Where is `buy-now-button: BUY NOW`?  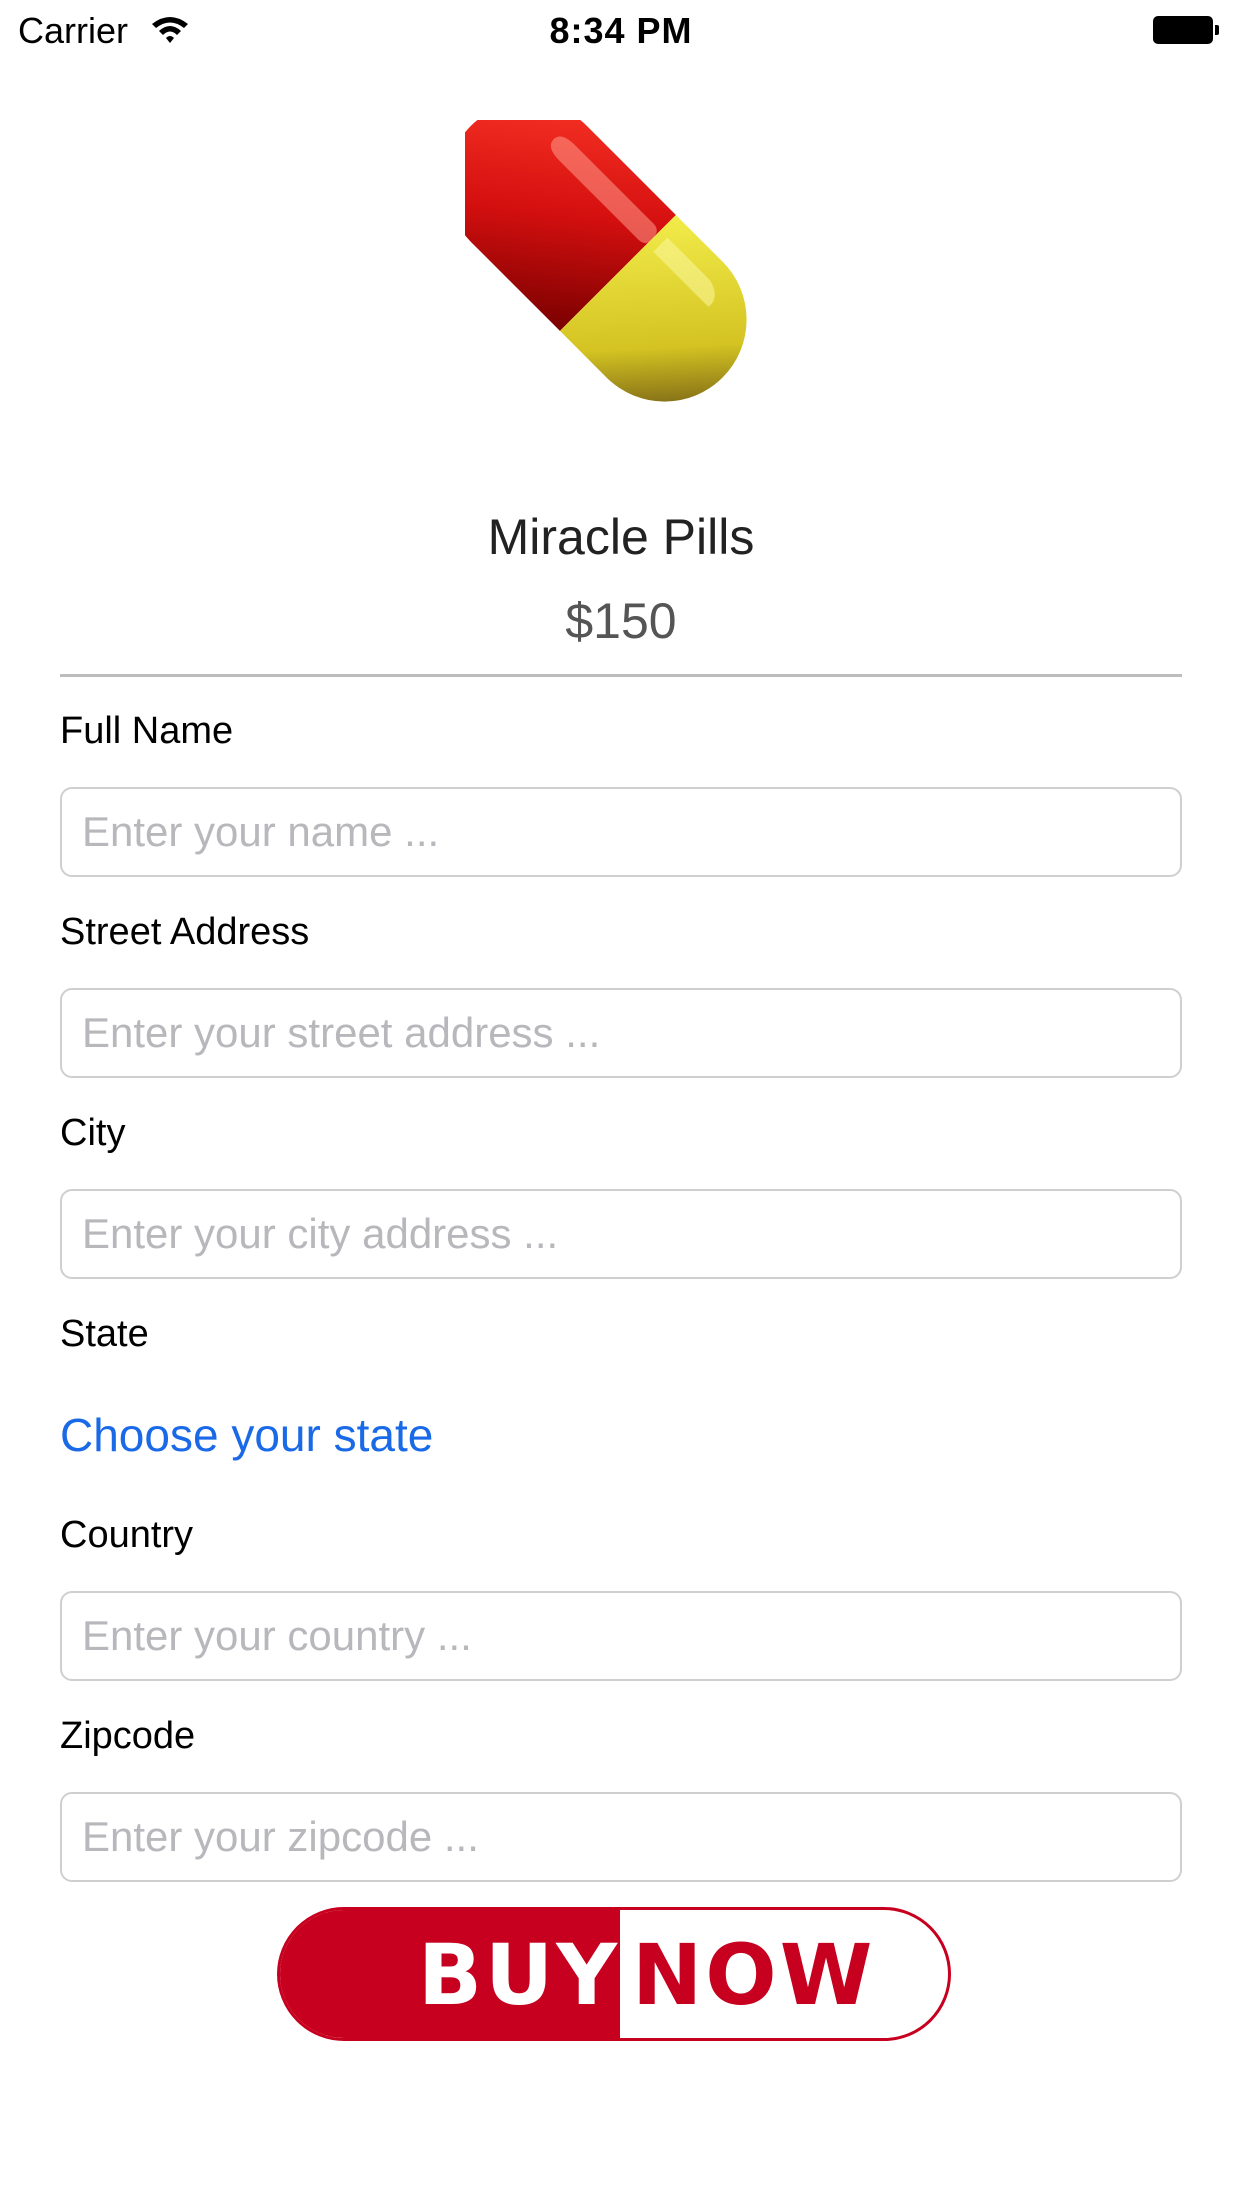
buy-now-button: BUY NOW is located at coordinates (614, 1974).